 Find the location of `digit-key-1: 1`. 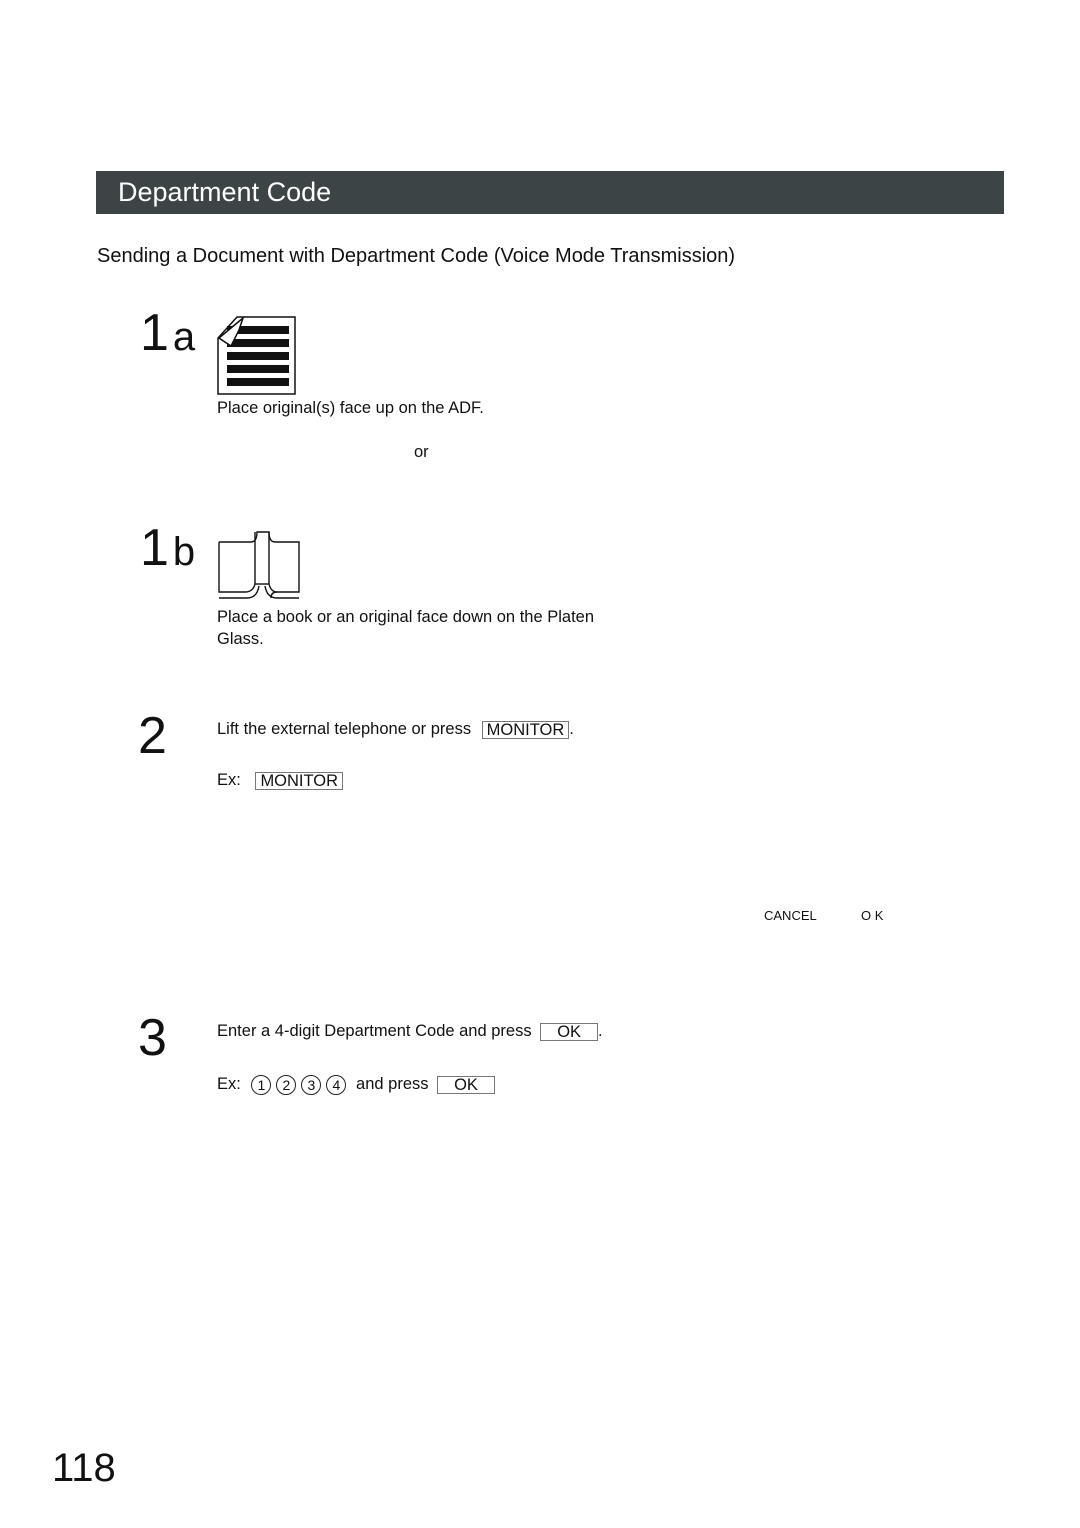

digit-key-1: 1 is located at coordinates (261, 1084).